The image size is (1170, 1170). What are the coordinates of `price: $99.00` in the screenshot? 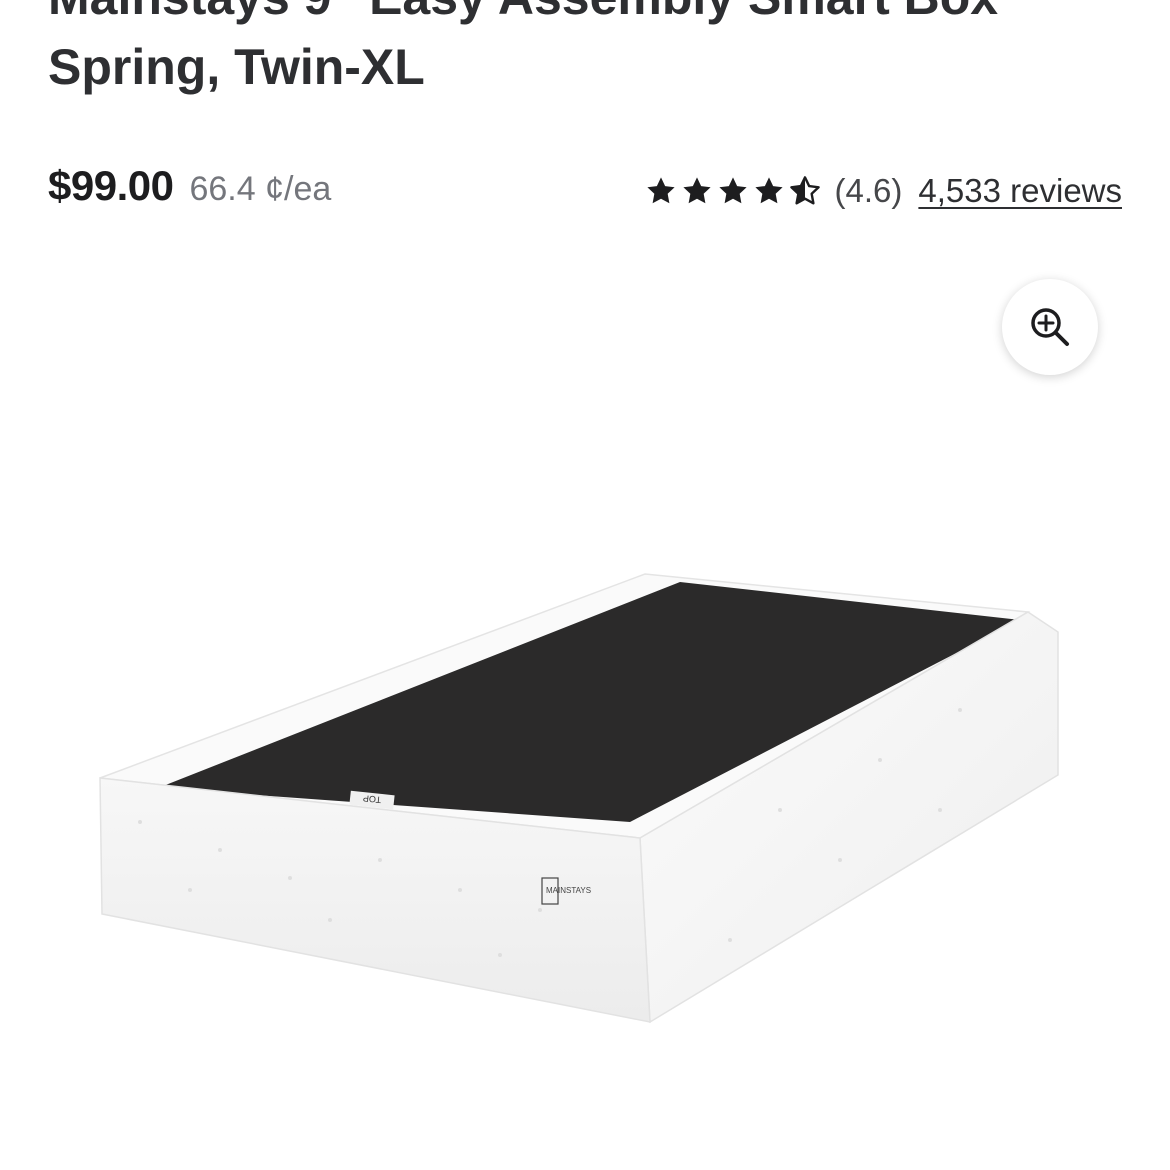 It's located at (111, 185).